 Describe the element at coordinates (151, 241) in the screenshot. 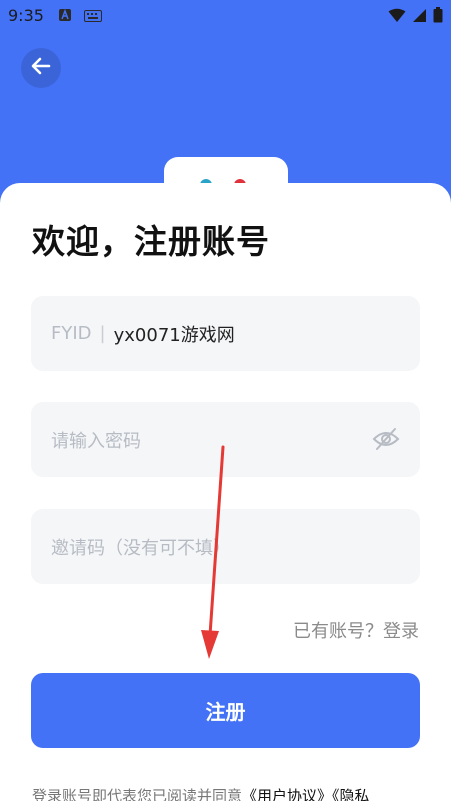

I see `page-title: 欢迎，注册账号` at that location.